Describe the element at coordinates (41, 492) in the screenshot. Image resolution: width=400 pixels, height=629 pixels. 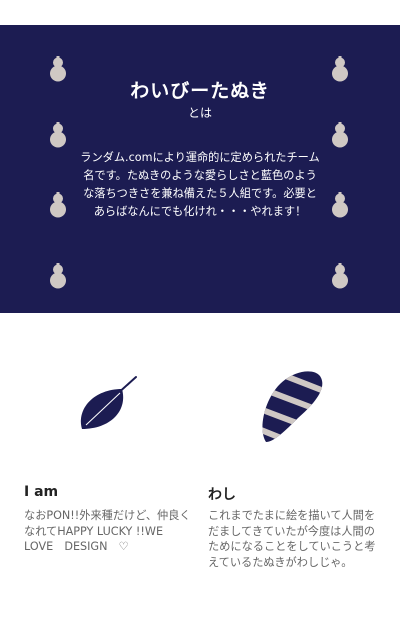
I see `card-title-i-am: I am` at that location.